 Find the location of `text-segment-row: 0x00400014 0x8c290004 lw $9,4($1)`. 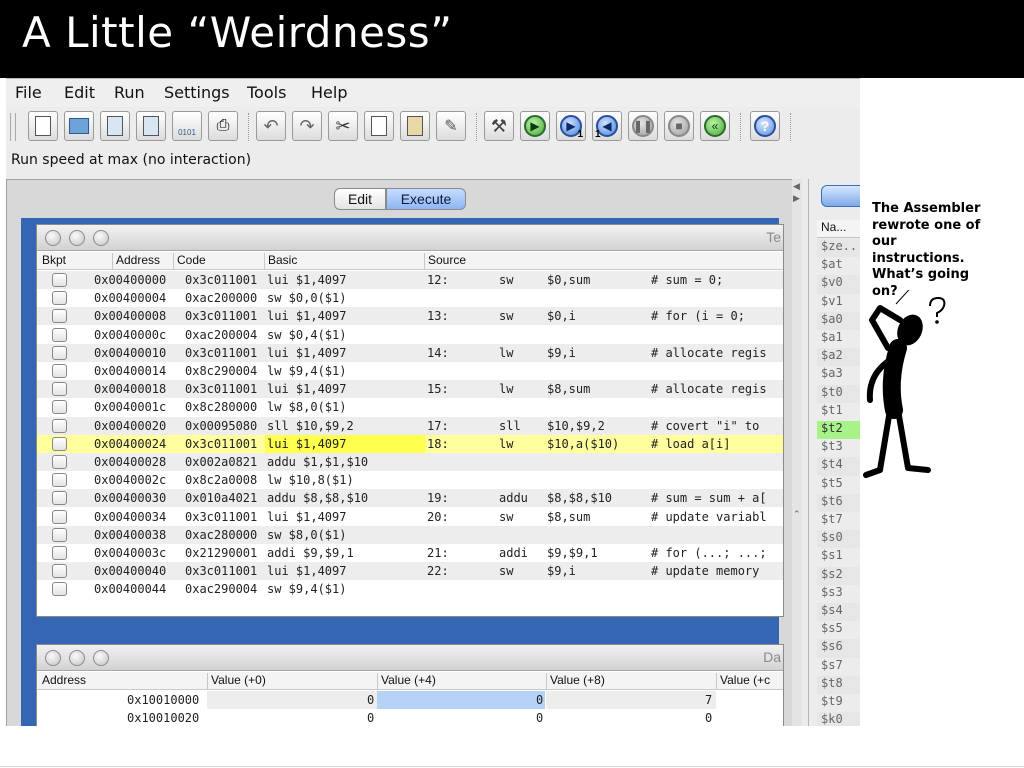

text-segment-row: 0x00400014 0x8c290004 lw $9,4($1) is located at coordinates (410, 371).